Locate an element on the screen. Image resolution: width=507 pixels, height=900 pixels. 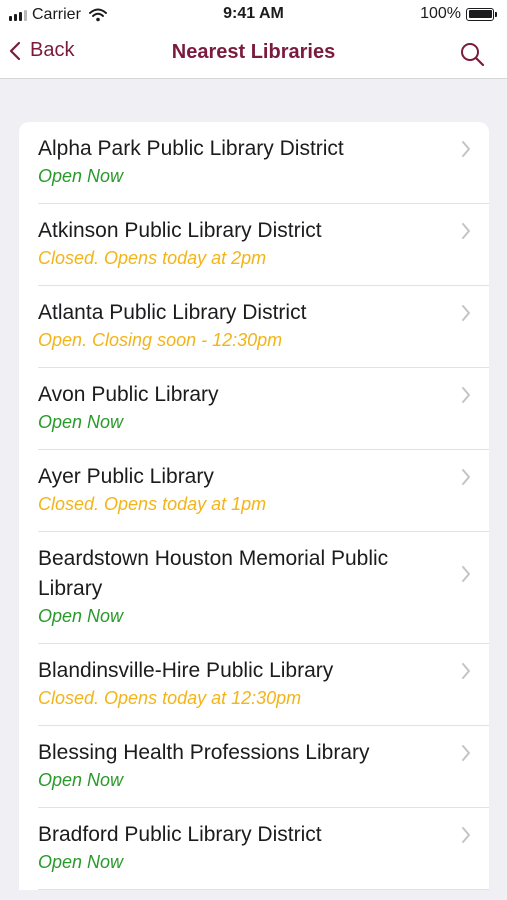
status-bar: Carrier 9:41 AM 100% is located at coordinates (253, 15).